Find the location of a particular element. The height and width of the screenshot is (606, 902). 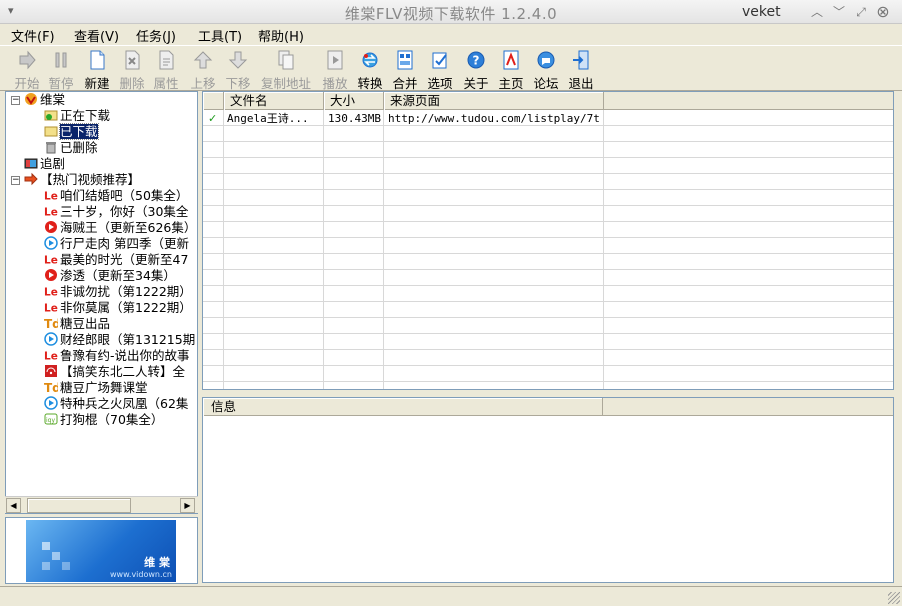

menu-help: 帮助(H) is located at coordinates (281, 35).